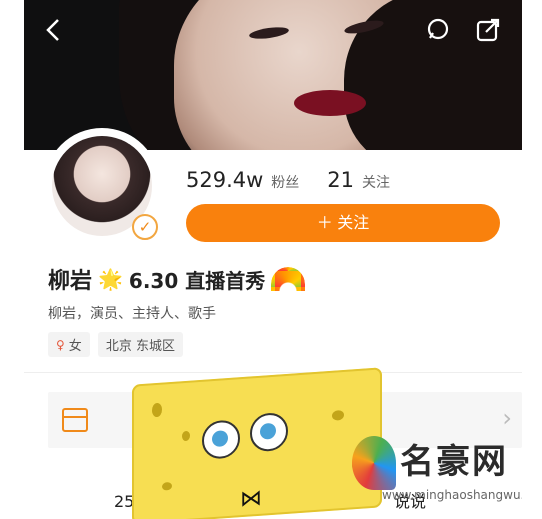  What do you see at coordinates (110, 279) in the screenshot?
I see `star-icon: 🌟` at bounding box center [110, 279].